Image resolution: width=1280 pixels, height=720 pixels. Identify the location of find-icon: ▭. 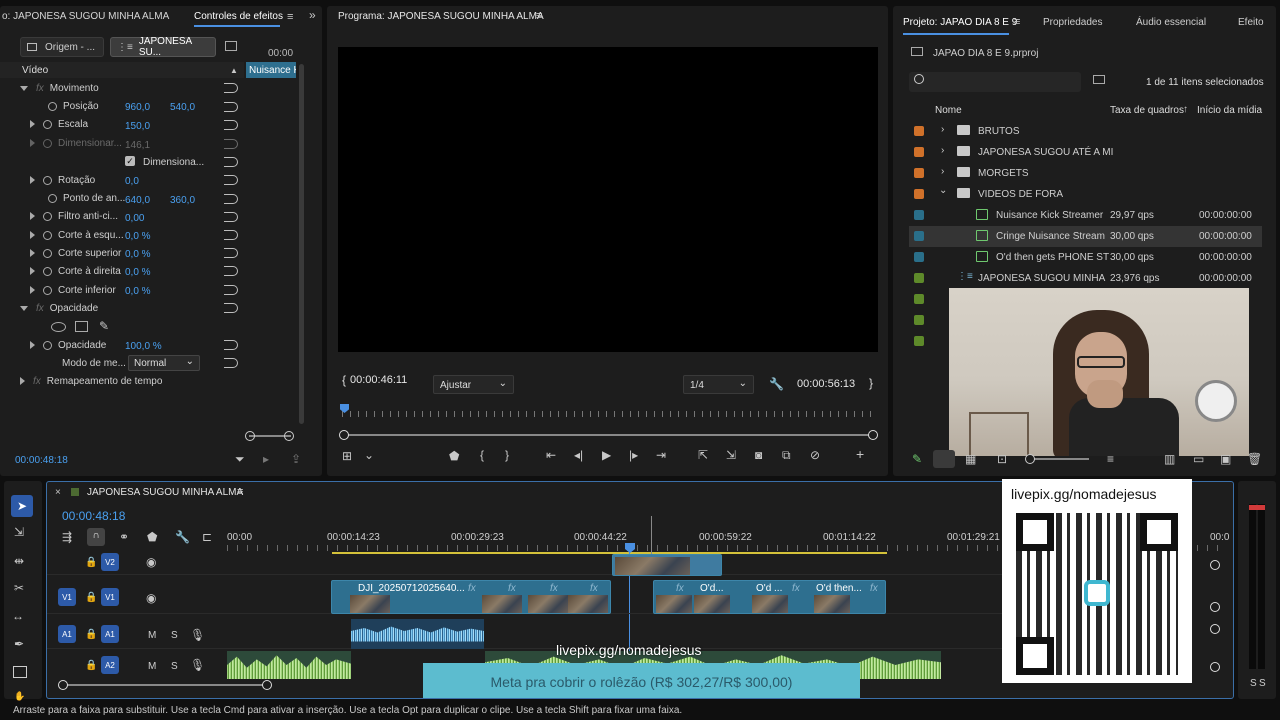
(1198, 459).